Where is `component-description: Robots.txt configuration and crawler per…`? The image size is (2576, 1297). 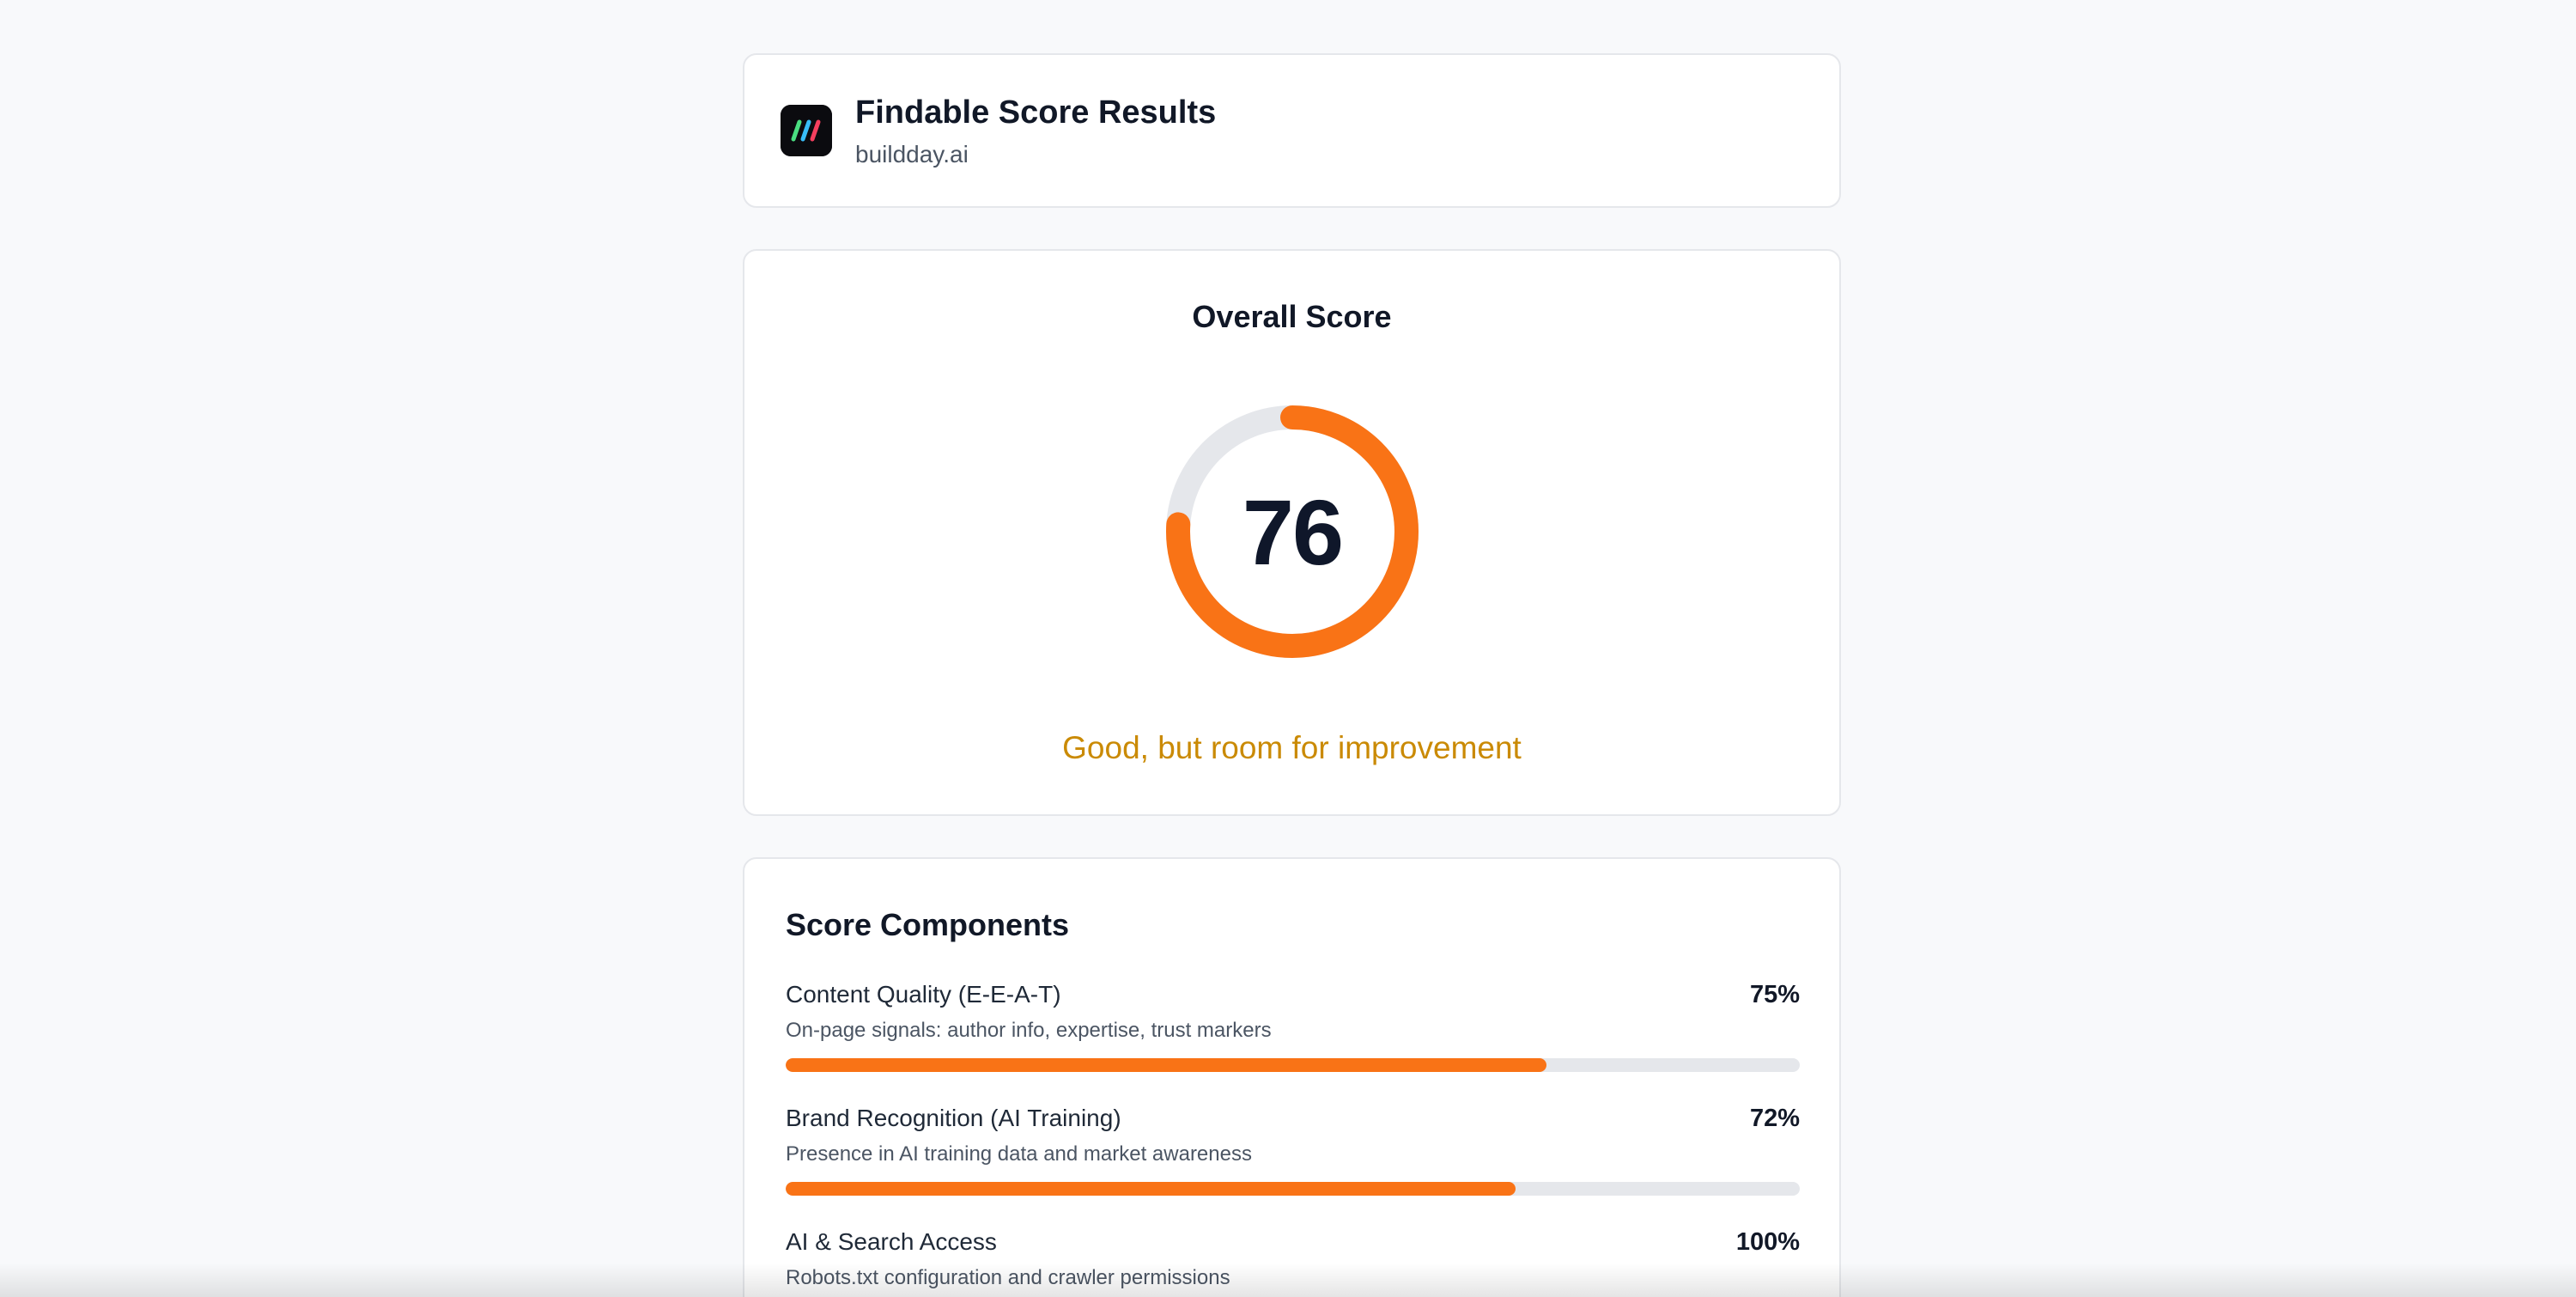
component-description: Robots.txt configuration and crawler per… is located at coordinates (1008, 1277).